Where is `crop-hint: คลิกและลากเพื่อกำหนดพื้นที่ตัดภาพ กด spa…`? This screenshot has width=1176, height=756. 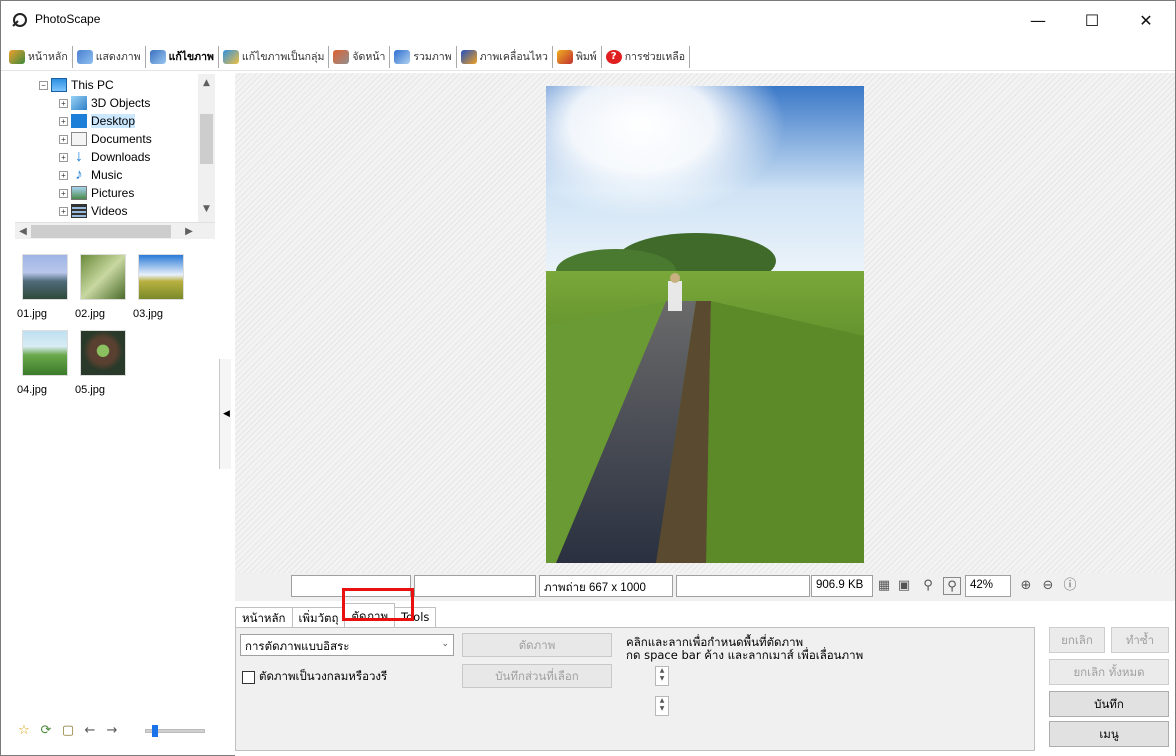 crop-hint: คลิกและลากเพื่อกำหนดพื้นที่ตัดภาพ กด spa… is located at coordinates (744, 649).